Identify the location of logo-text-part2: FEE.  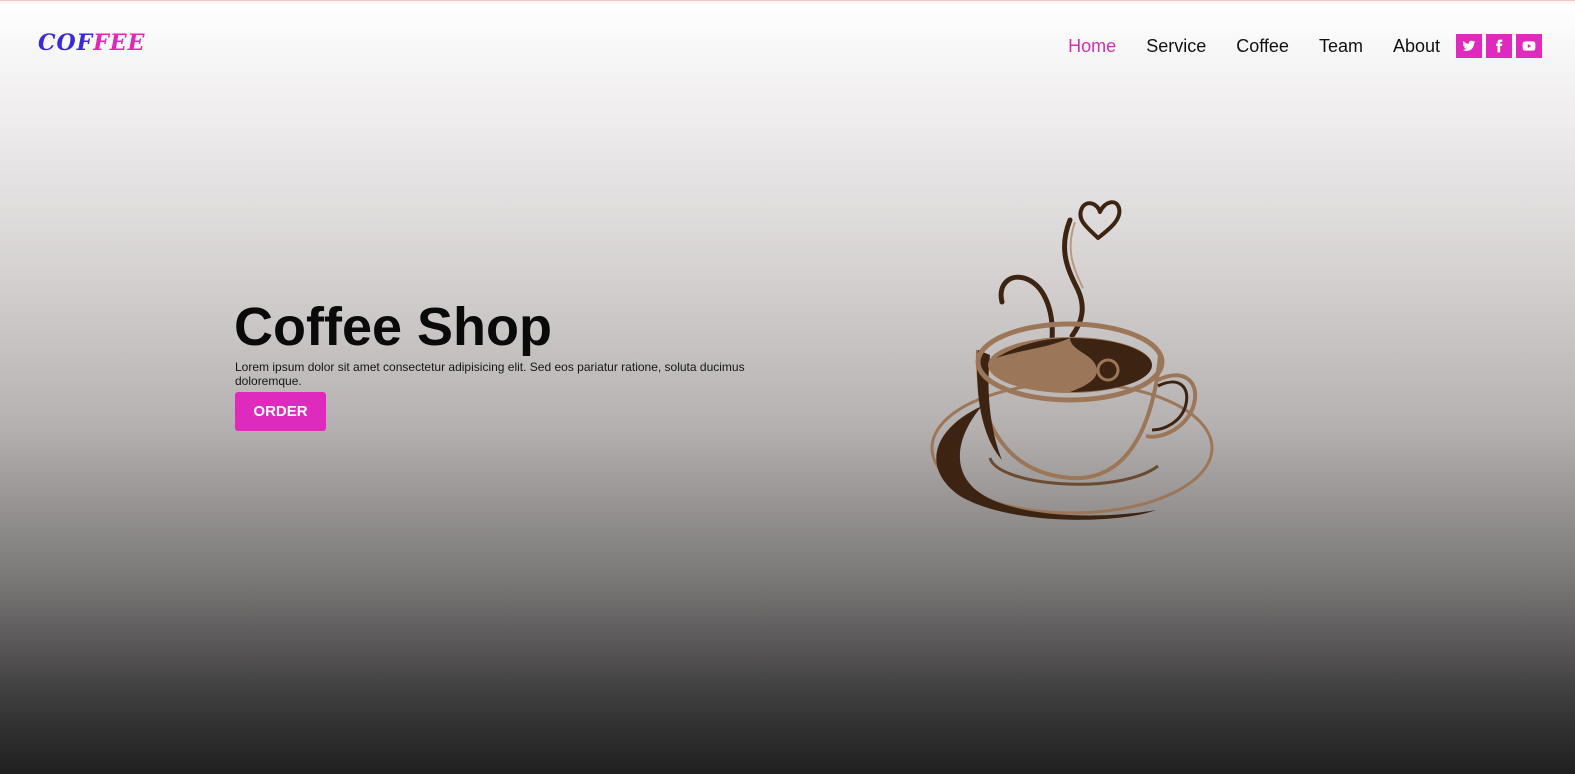
(119, 43).